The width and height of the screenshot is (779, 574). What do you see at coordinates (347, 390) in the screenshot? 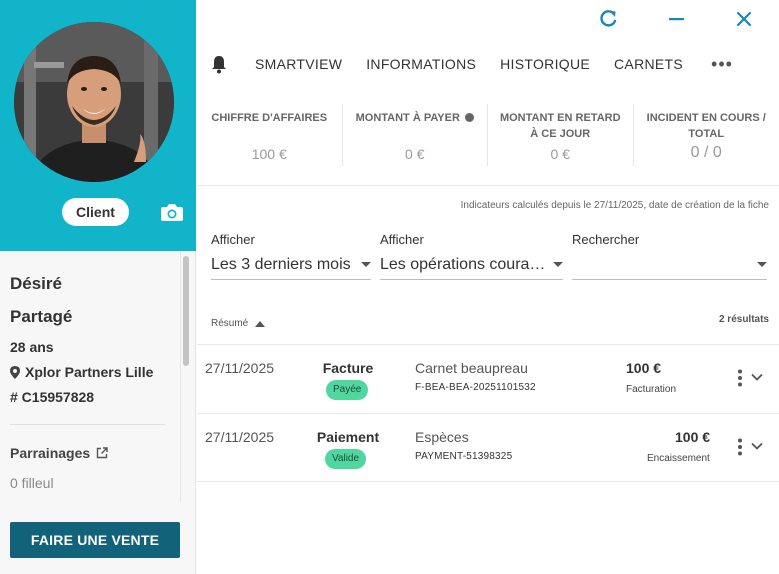
I see `status-badge: Payée` at bounding box center [347, 390].